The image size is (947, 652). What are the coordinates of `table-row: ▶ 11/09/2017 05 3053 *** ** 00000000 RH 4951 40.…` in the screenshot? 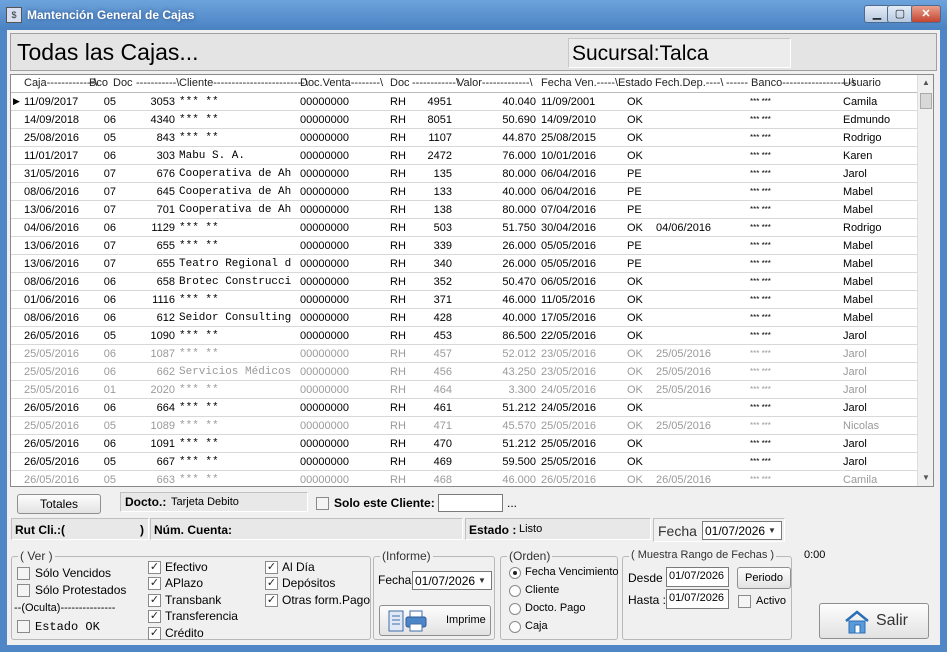 It's located at (464, 102).